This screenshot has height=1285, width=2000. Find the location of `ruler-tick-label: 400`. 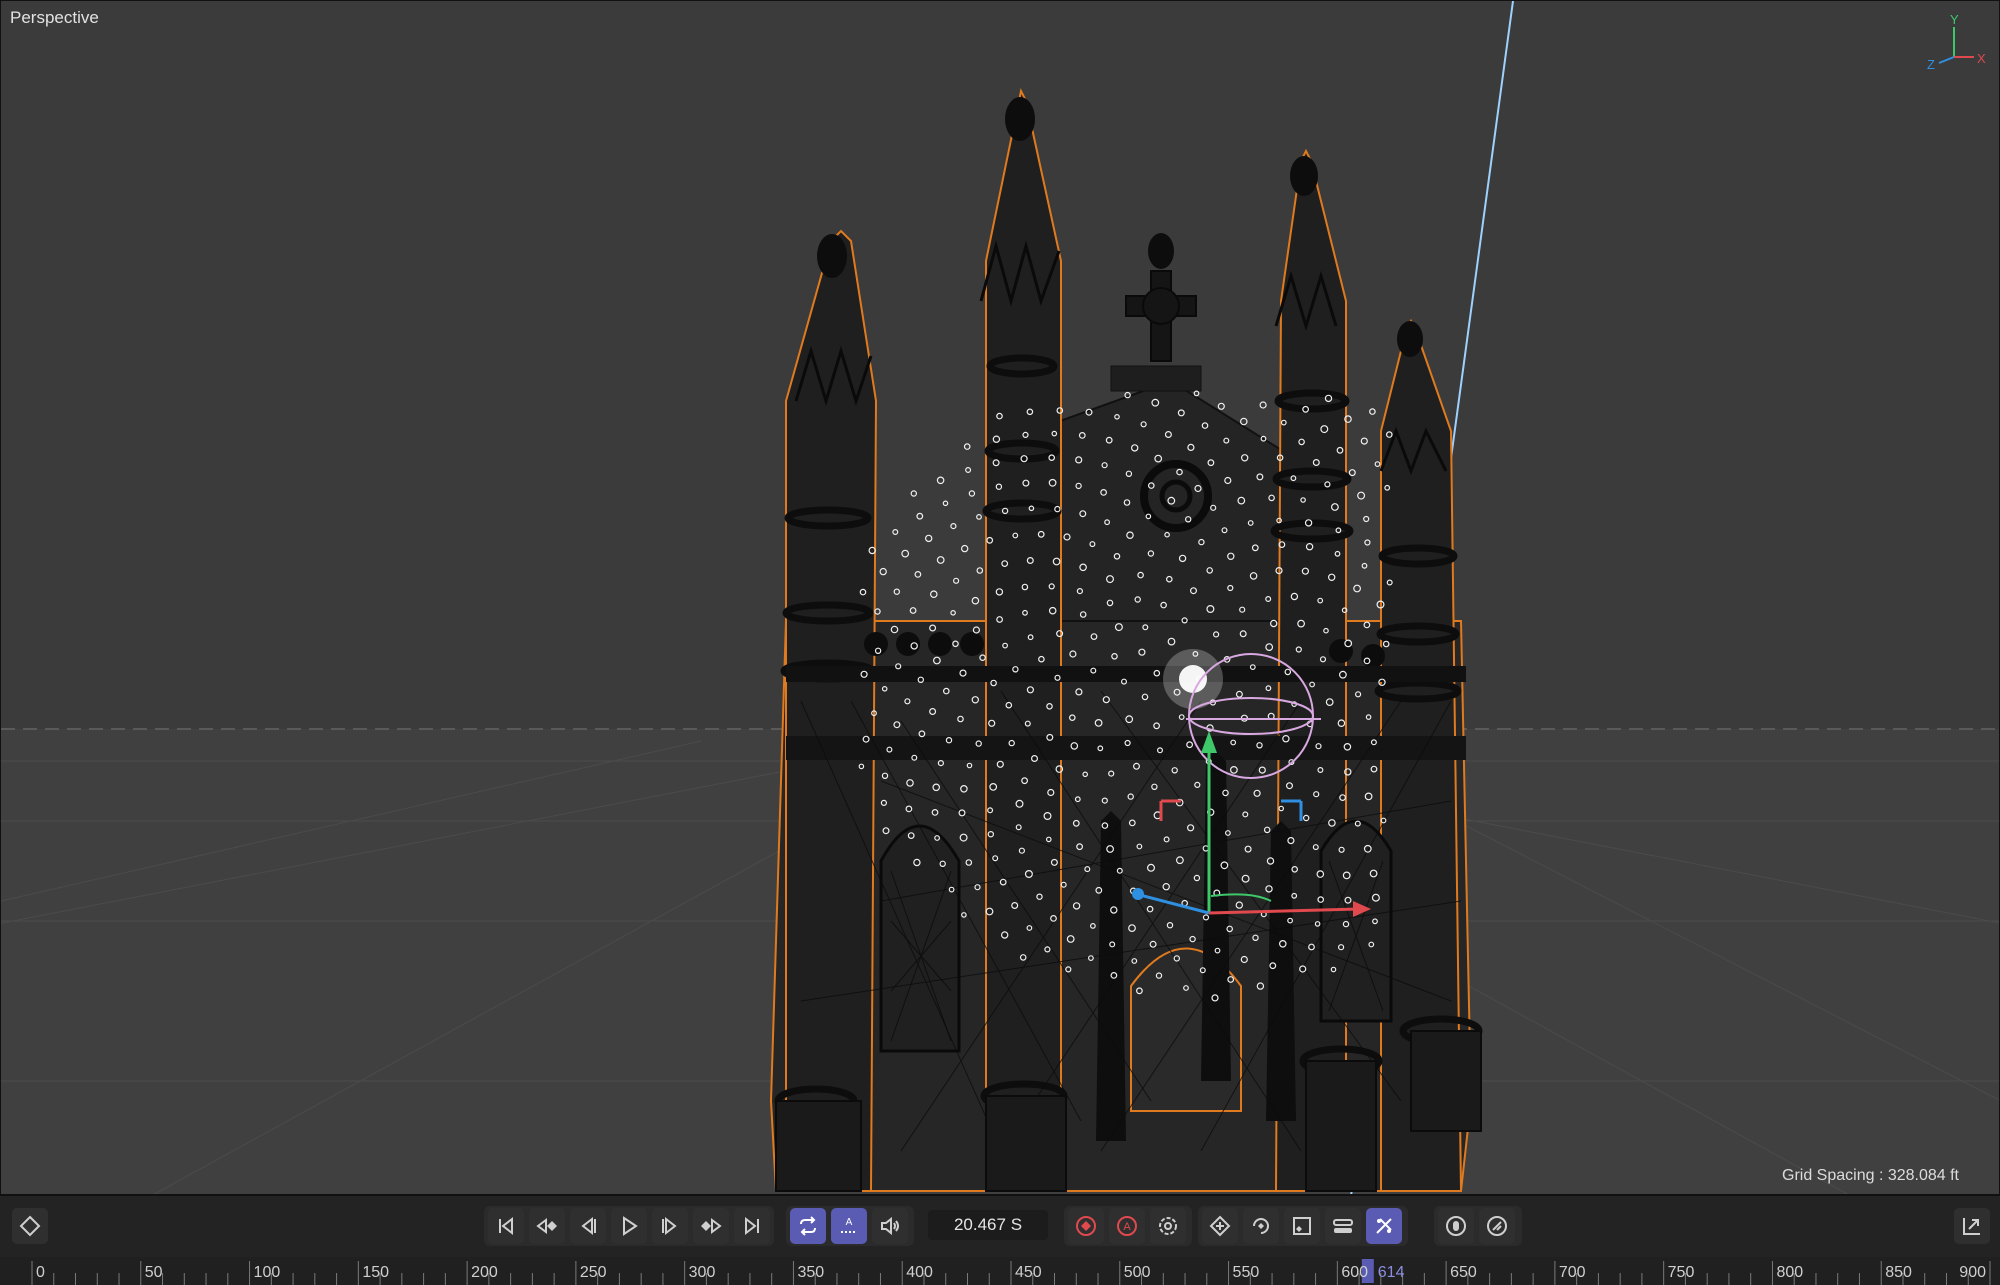

ruler-tick-label: 400 is located at coordinates (919, 1272).